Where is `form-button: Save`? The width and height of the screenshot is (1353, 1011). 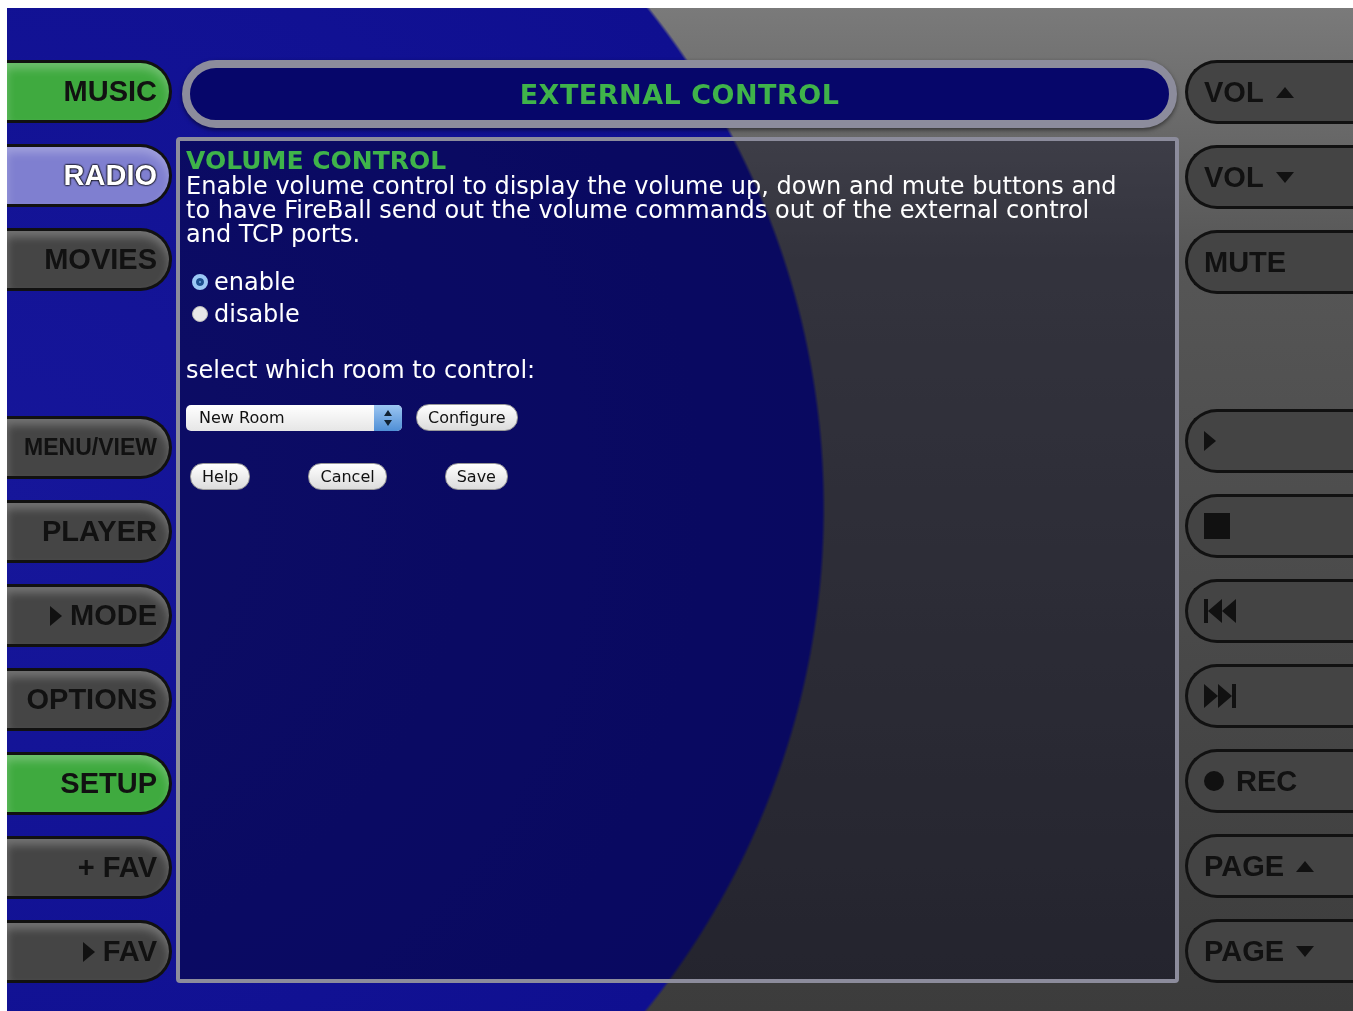 form-button: Save is located at coordinates (476, 476).